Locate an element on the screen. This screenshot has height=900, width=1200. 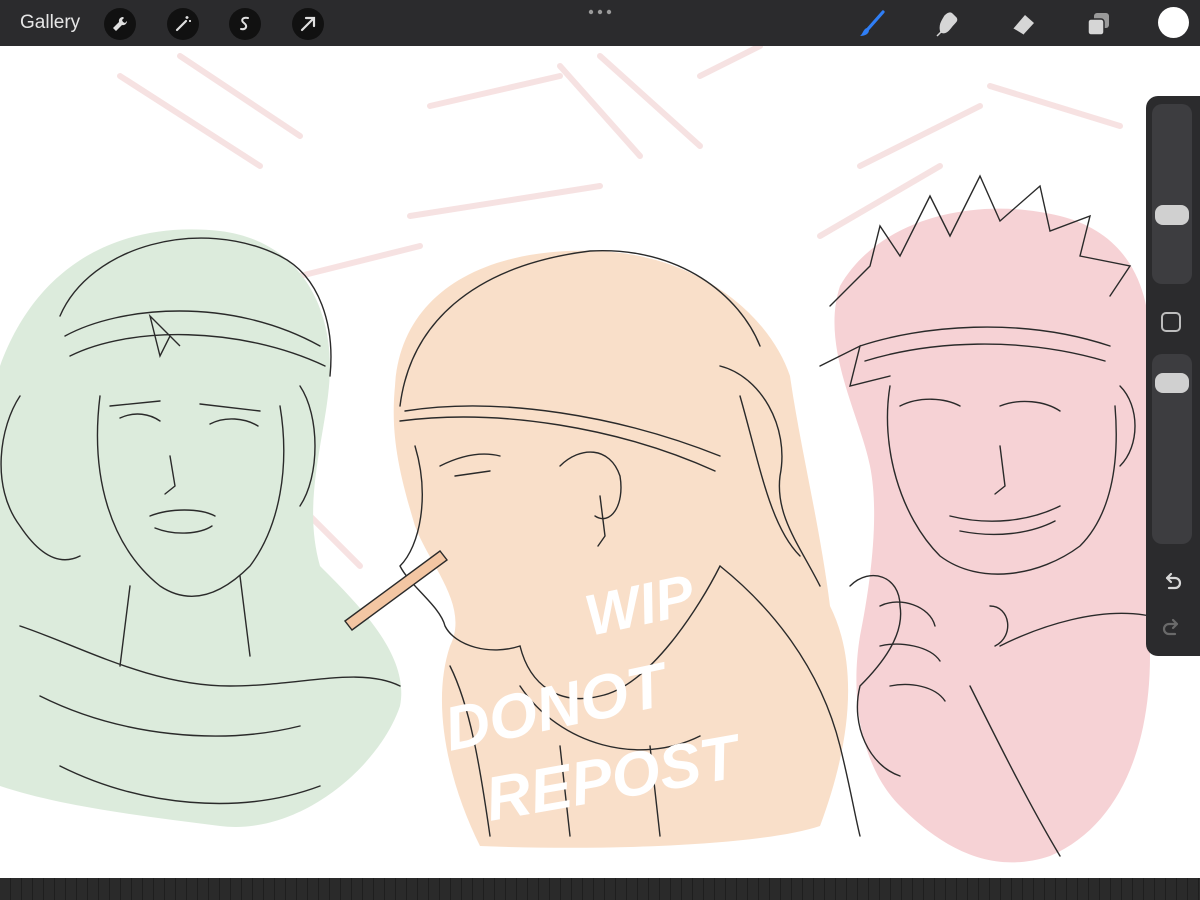
selection-icon is located at coordinates (244, 23).